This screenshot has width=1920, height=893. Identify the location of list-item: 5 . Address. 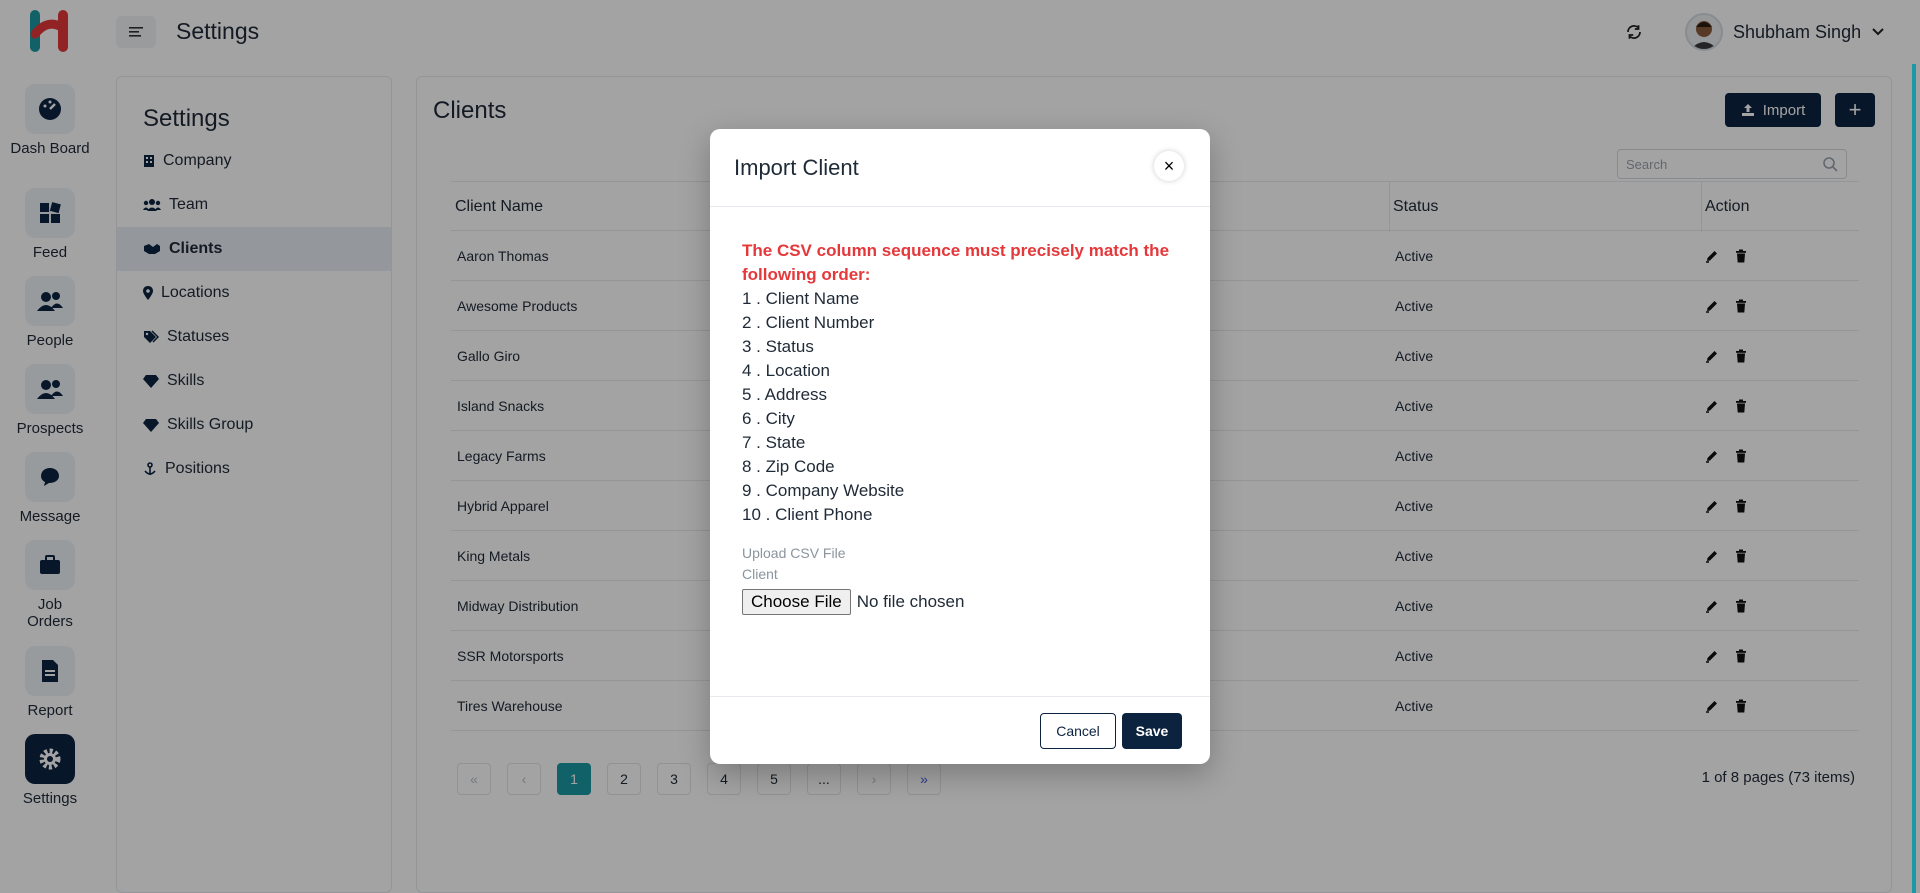
(785, 394).